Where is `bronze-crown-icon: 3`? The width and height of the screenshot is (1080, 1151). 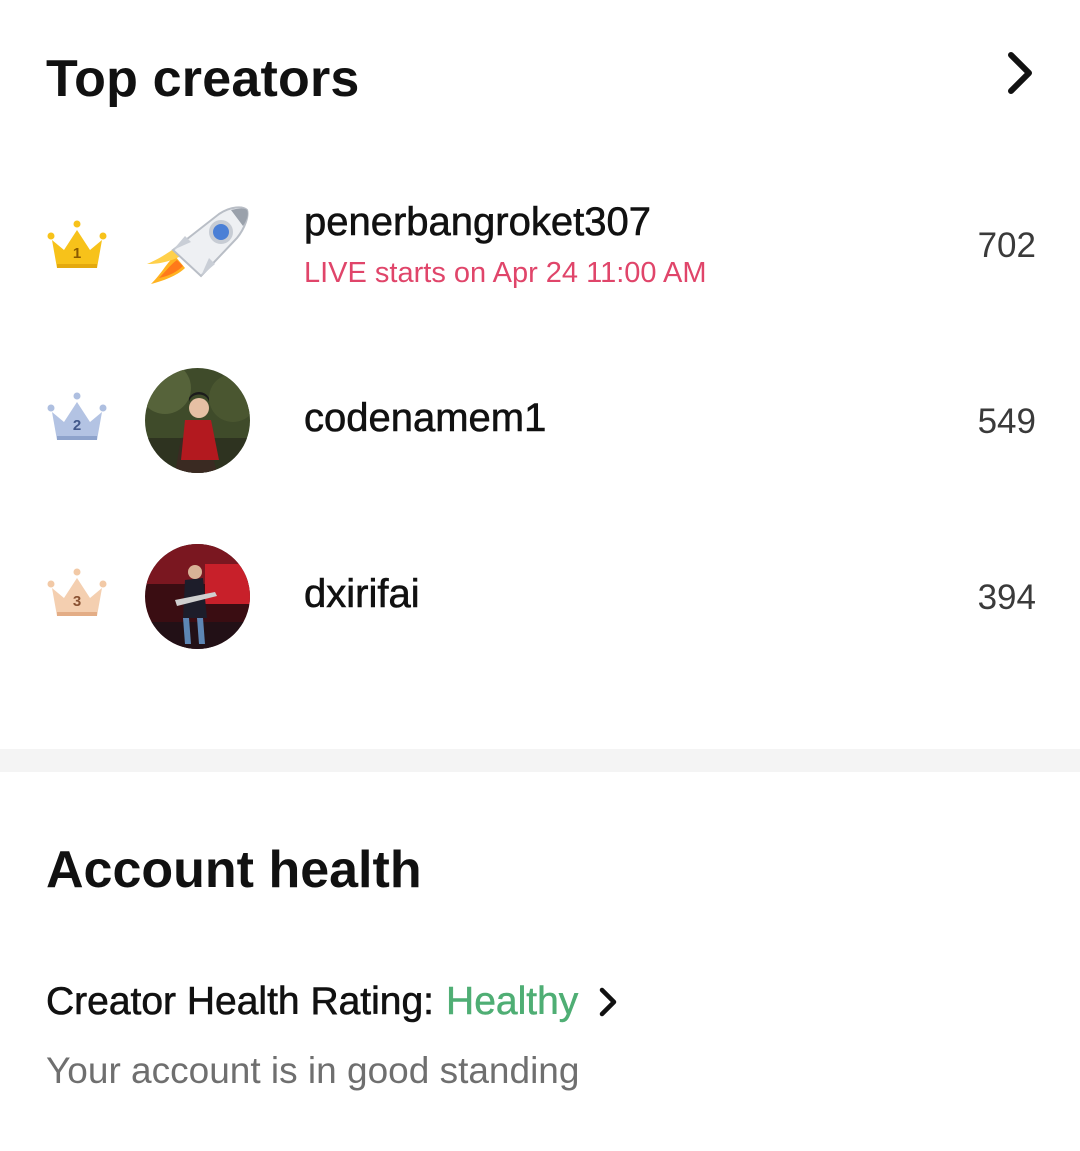
bronze-crown-icon: 3 is located at coordinates (77, 594).